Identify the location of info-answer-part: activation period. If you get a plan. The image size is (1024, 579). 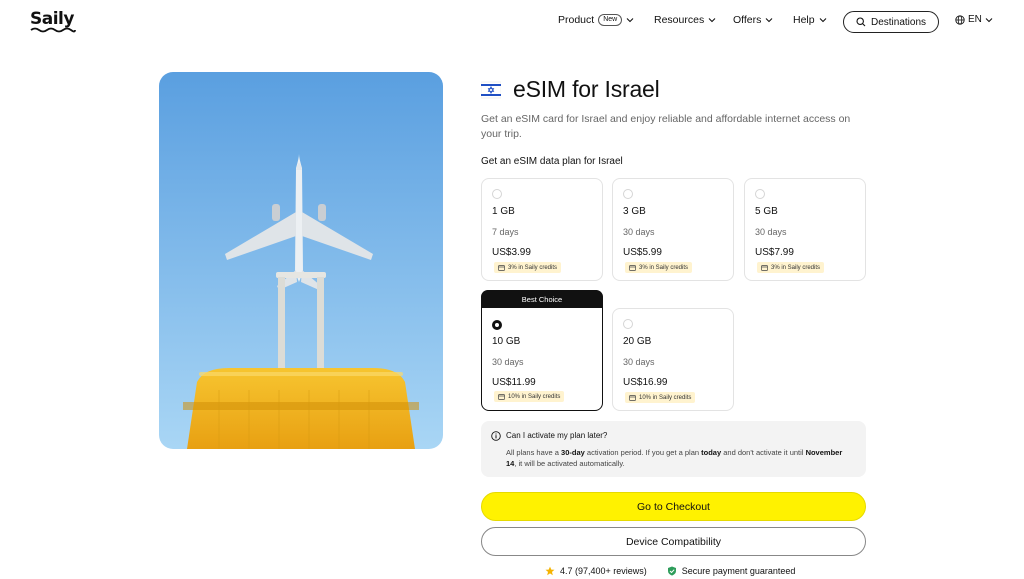
(643, 452).